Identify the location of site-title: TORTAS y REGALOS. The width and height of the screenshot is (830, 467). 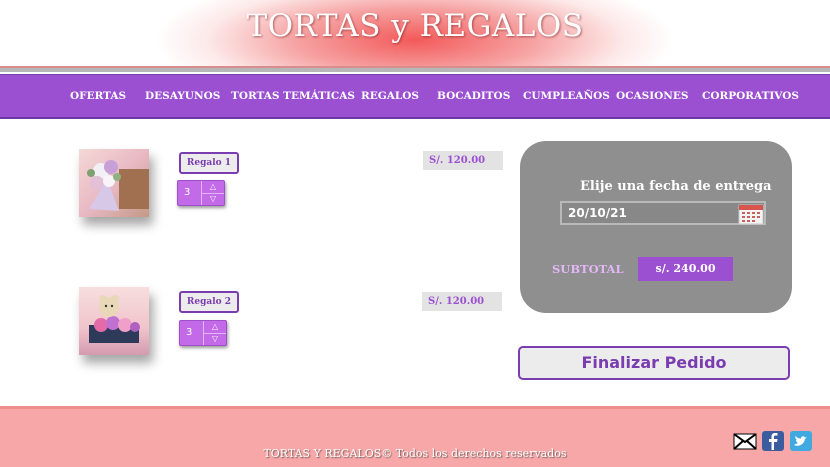
(415, 26).